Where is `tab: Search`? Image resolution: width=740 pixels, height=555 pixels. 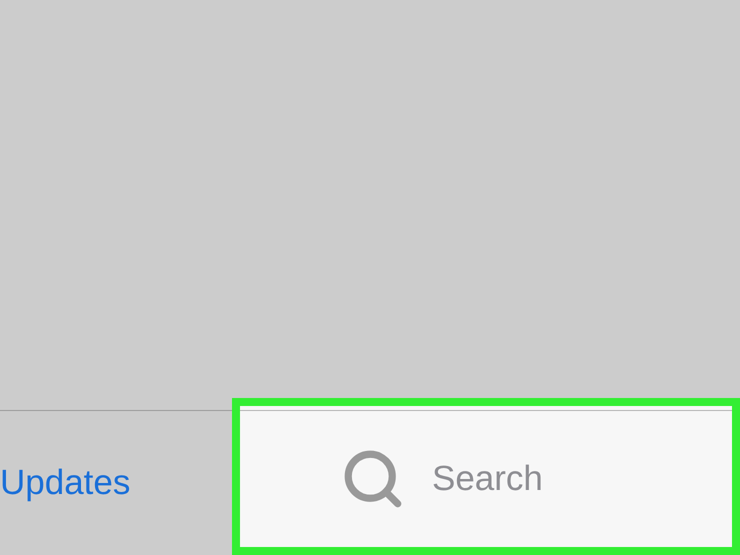 tab: Search is located at coordinates (441, 479).